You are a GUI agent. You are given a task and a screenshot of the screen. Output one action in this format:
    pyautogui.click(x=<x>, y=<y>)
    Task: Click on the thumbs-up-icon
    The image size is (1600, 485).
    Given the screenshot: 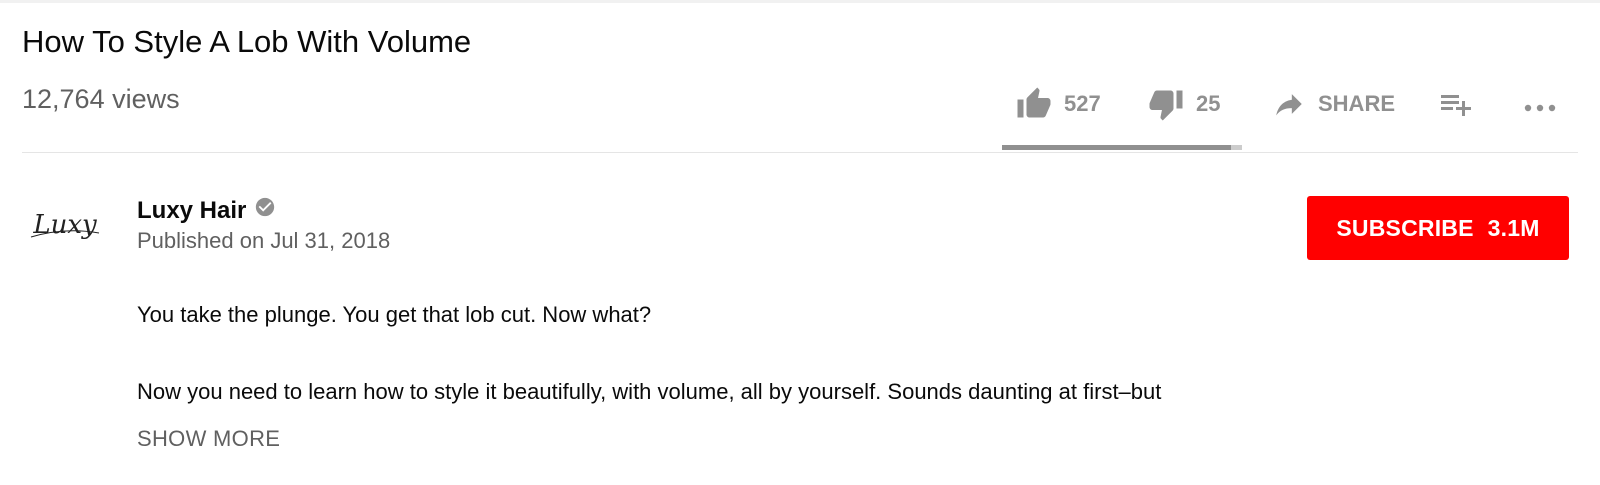 What is the action you would take?
    pyautogui.click(x=1034, y=104)
    